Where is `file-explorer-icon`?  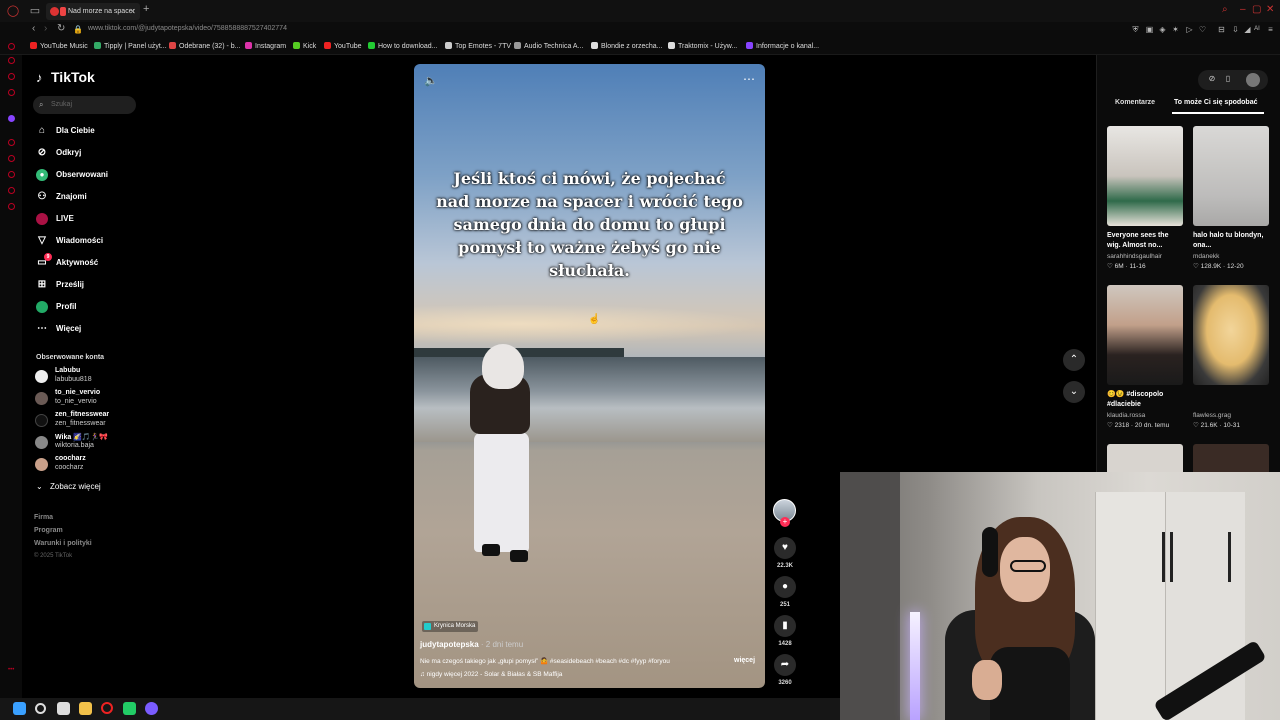 file-explorer-icon is located at coordinates (85, 708).